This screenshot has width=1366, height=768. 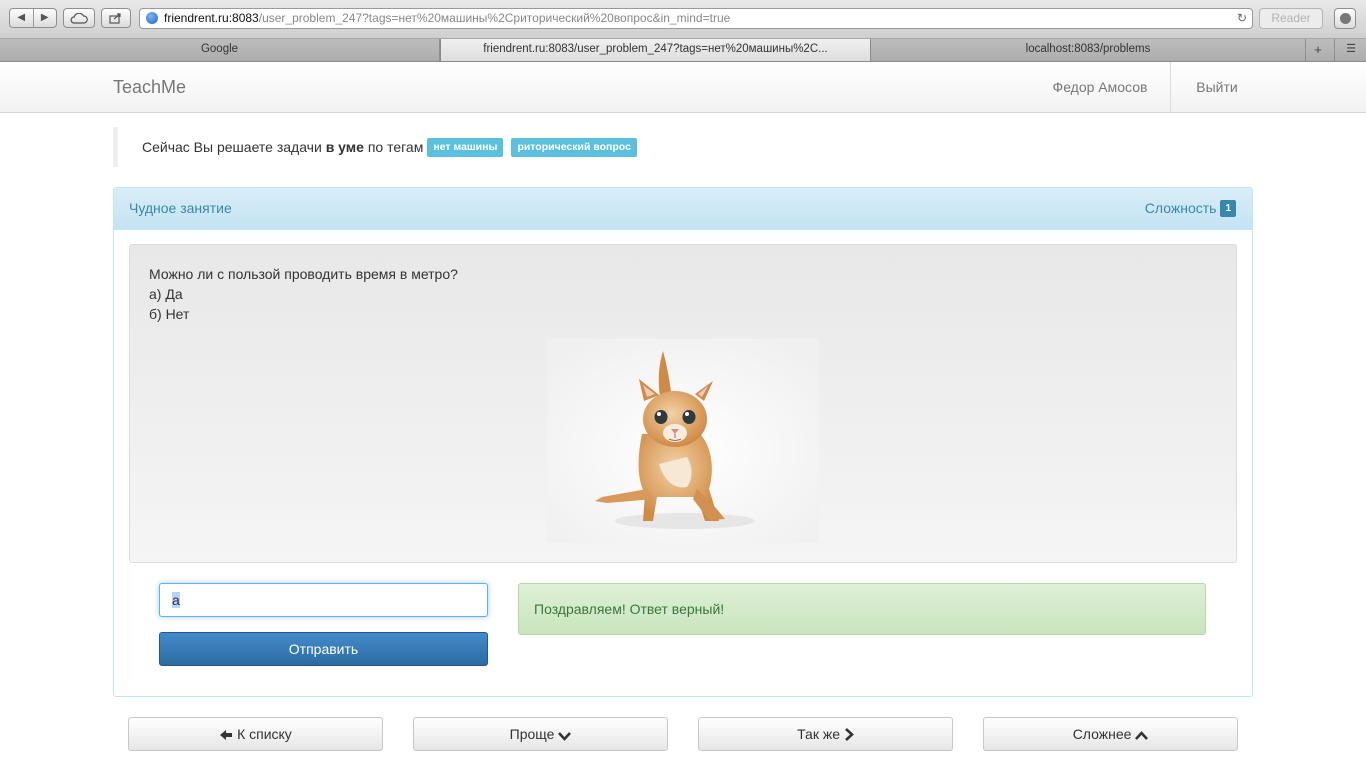 What do you see at coordinates (1142, 735) in the screenshot?
I see `chevron-up-icon` at bounding box center [1142, 735].